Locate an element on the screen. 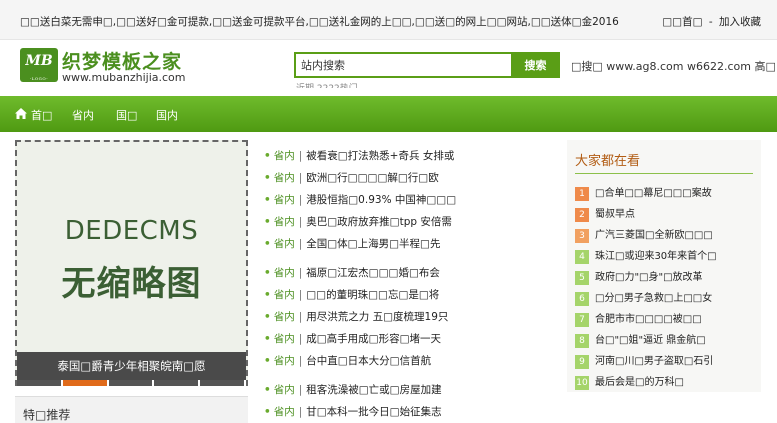  nav-item-domestic: 国内 is located at coordinates (167, 115).